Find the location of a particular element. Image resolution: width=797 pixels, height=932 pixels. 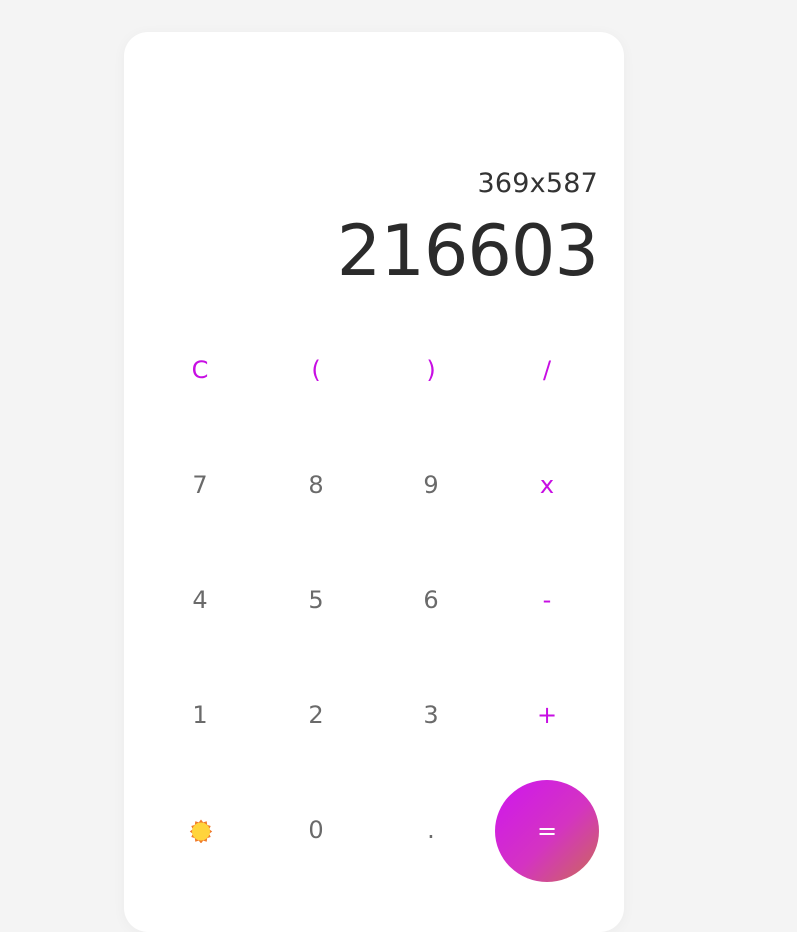

two-button: 2 is located at coordinates (316, 715).